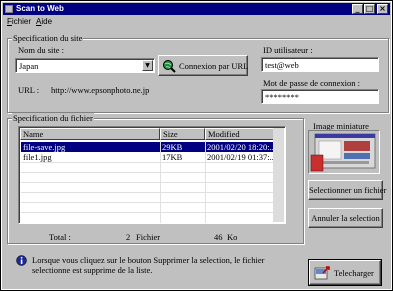 The width and height of the screenshot is (393, 291). I want to click on user-id-input: test@web, so click(320, 64).